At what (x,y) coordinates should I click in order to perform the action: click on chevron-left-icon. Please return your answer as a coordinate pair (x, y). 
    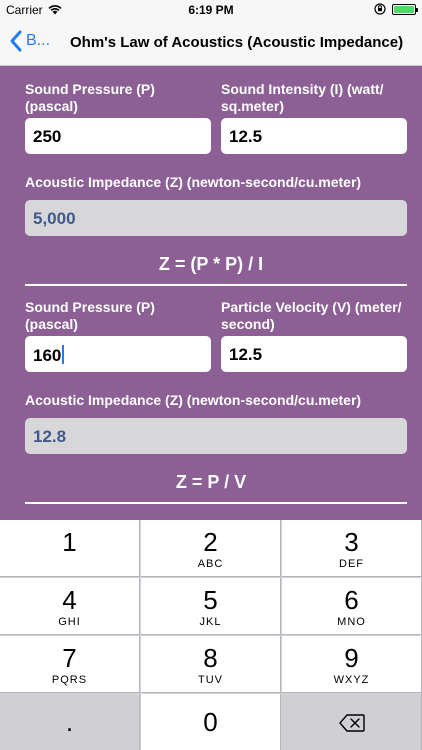
    Looking at the image, I should click on (16, 41).